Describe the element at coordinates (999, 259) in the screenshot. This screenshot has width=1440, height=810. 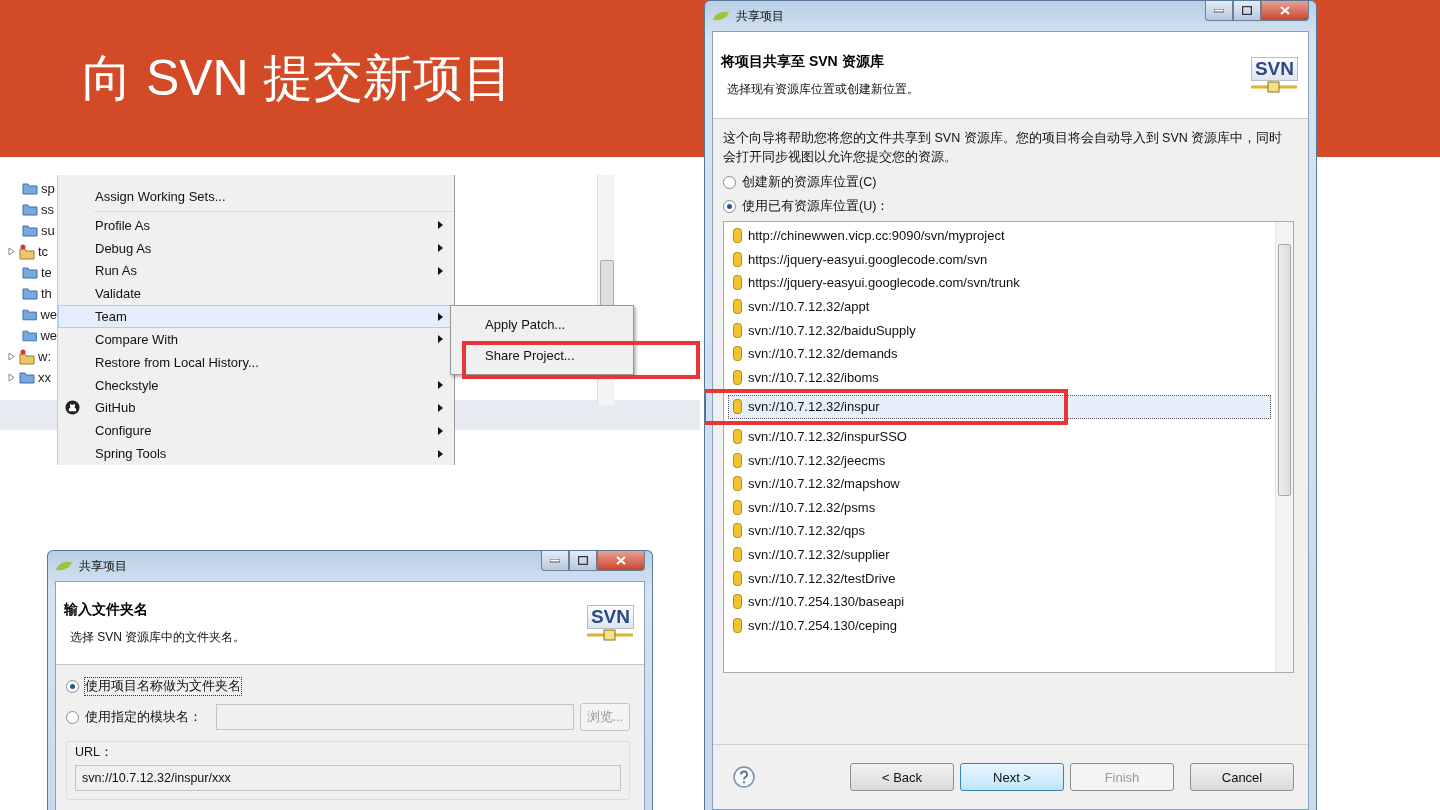
I see `repository-item: https://jquery-easyui.googlecode.com/svn` at that location.